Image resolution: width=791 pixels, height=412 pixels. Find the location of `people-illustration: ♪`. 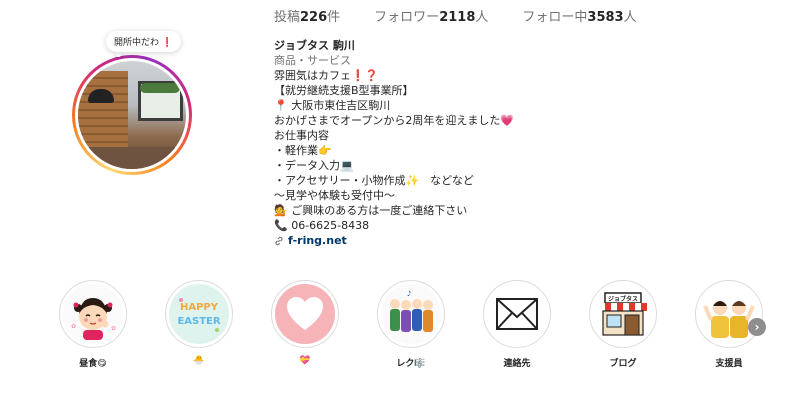

people-illustration: ♪ is located at coordinates (411, 314).